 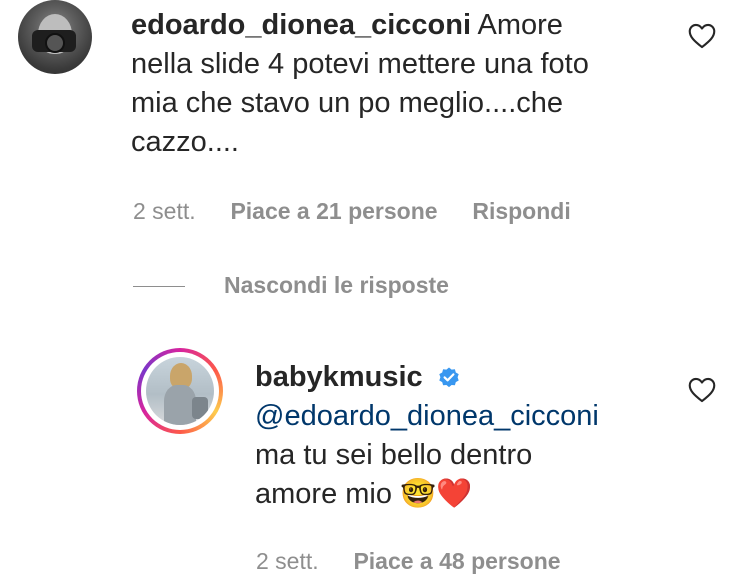 I want to click on reply-emoji: 🤓❤️, so click(x=436, y=494).